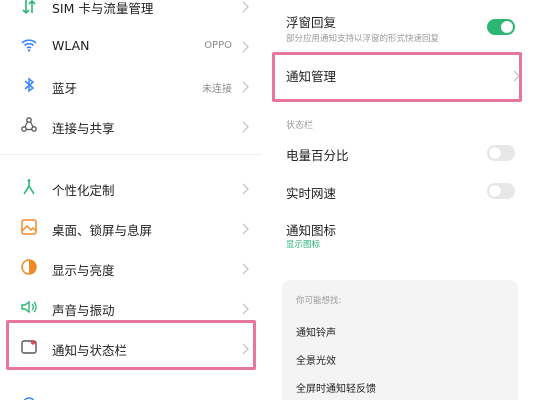 This screenshot has height=400, width=533. Describe the element at coordinates (29, 307) in the screenshot. I see `sound-icon` at that location.